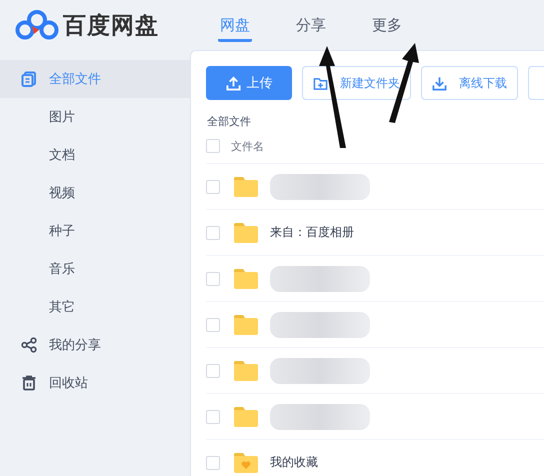 The height and width of the screenshot is (476, 544). Describe the element at coordinates (246, 463) in the screenshot. I see `heart-folder-icon` at that location.